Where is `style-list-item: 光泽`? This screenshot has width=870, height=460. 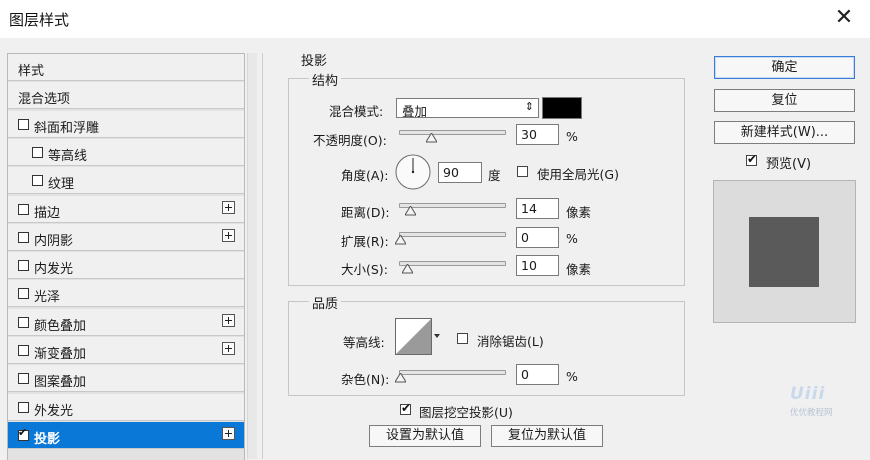 style-list-item: 光泽 is located at coordinates (126, 294).